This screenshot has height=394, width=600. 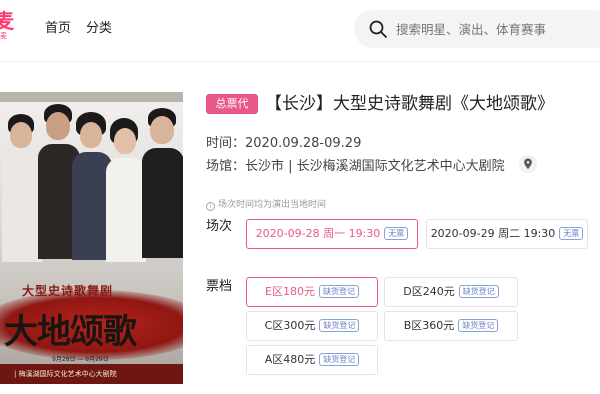 I want to click on session-label: 场次, so click(x=219, y=226).